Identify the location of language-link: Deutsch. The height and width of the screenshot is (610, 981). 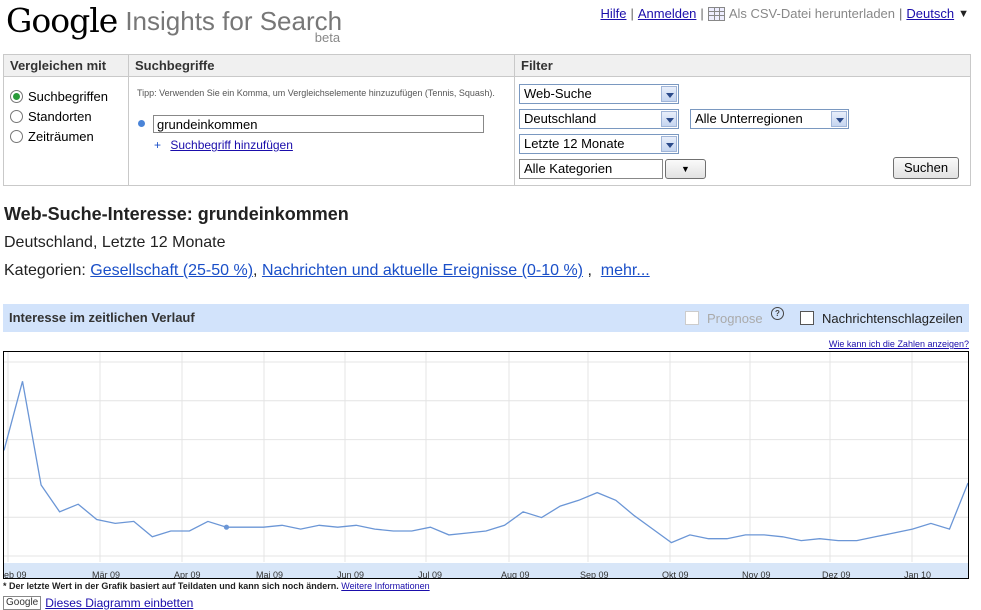
(930, 13).